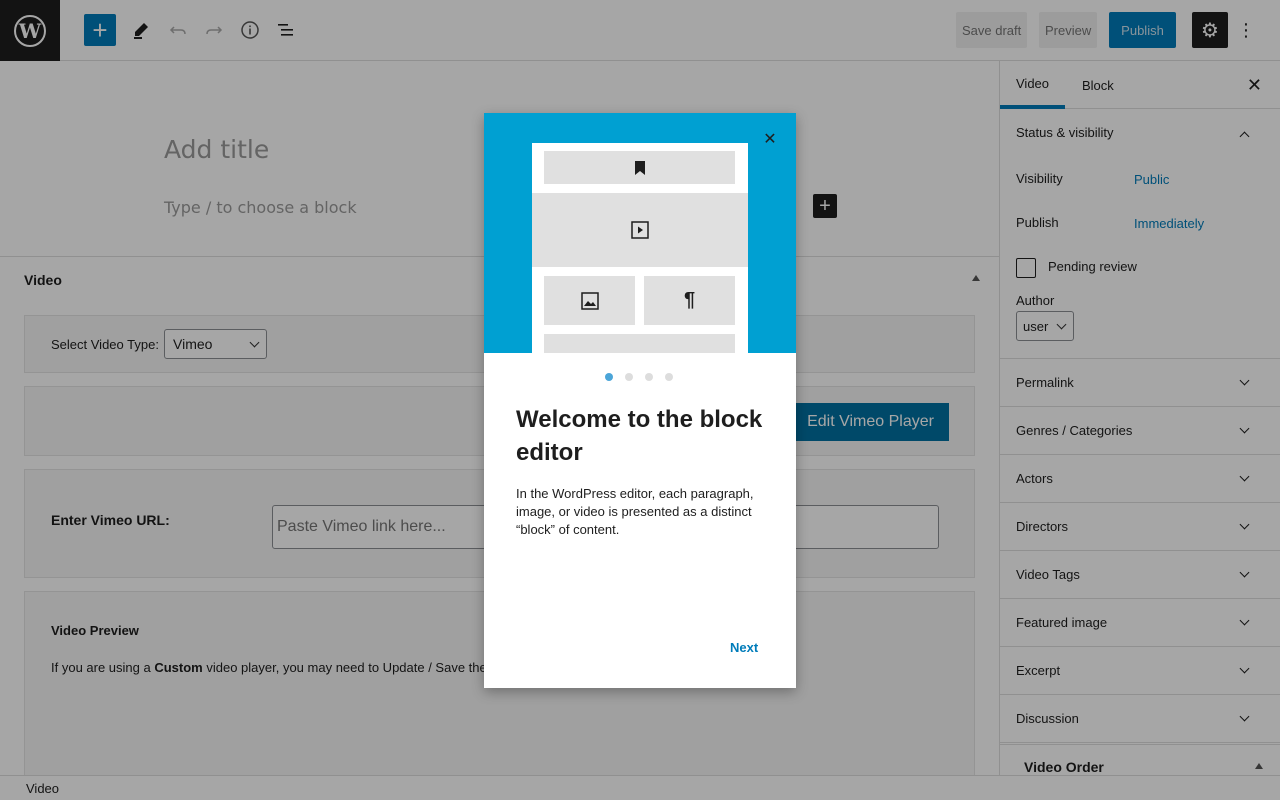 This screenshot has height=800, width=1280. I want to click on paragraph-icon: ¶, so click(689, 300).